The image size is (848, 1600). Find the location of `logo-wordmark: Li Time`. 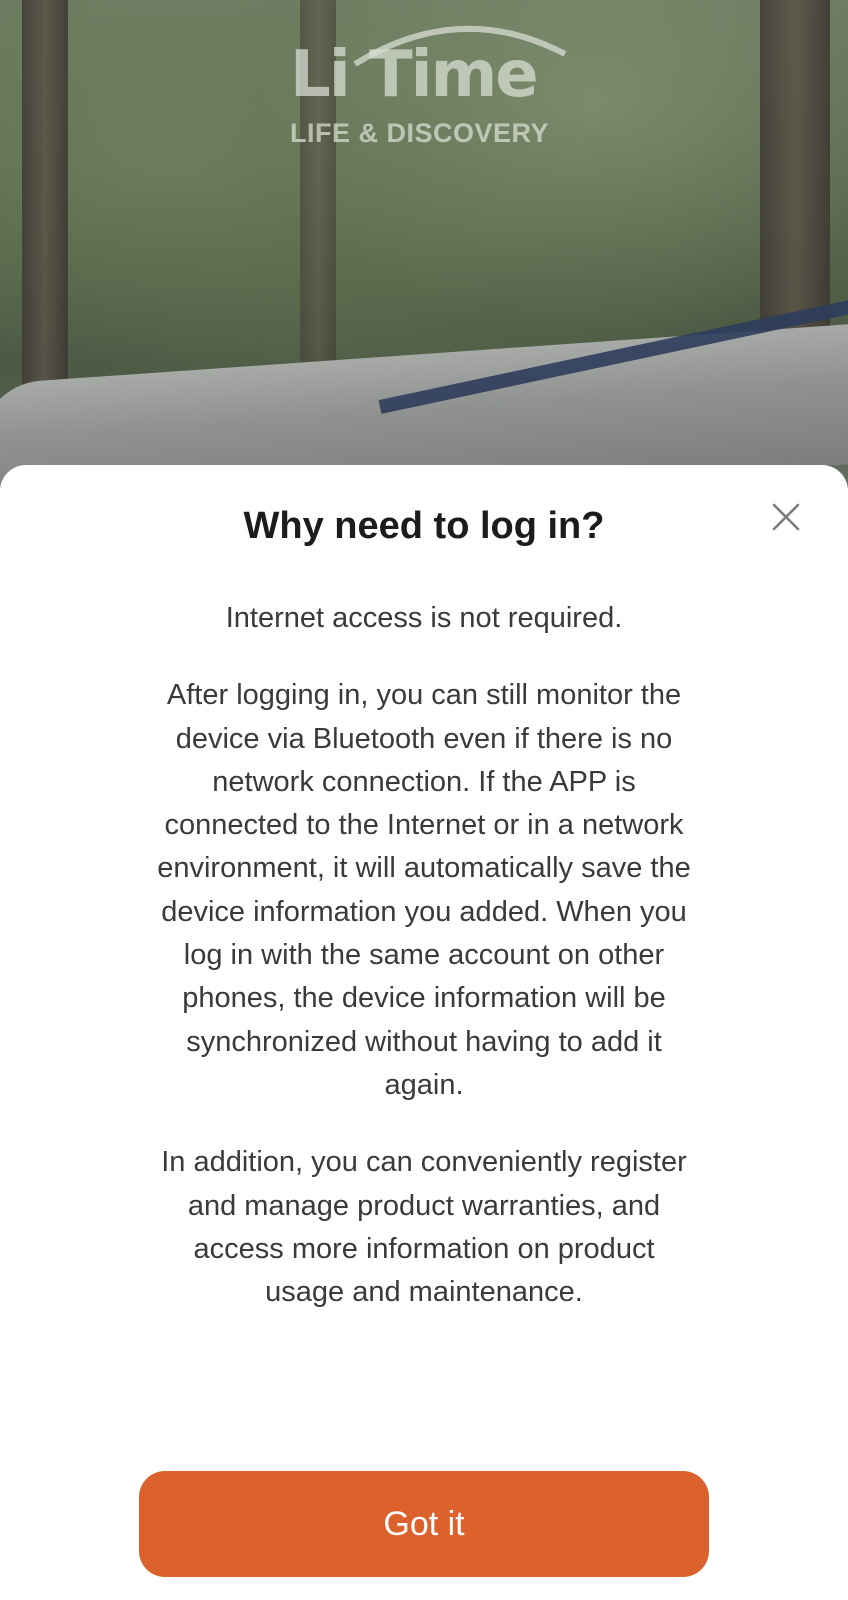

logo-wordmark: Li Time is located at coordinates (414, 75).